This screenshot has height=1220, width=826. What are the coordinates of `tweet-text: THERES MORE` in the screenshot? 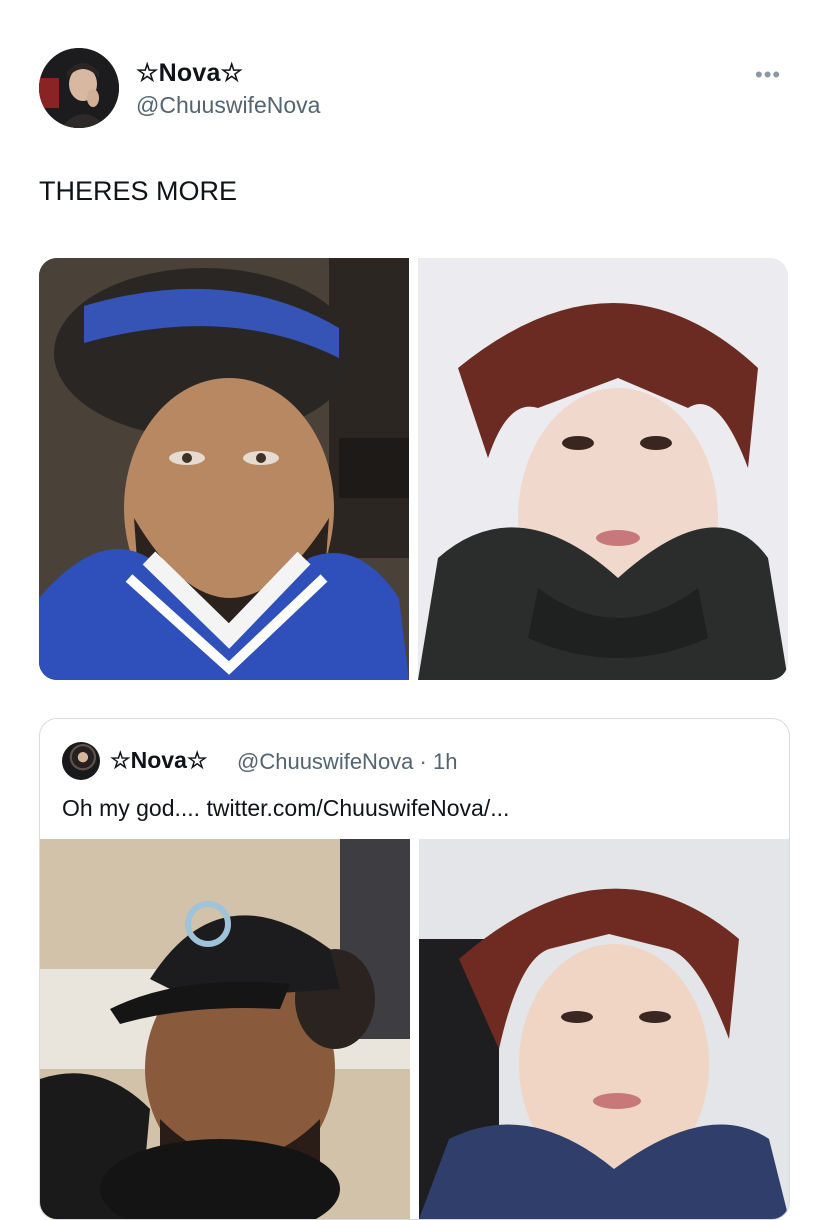 It's located at (138, 191).